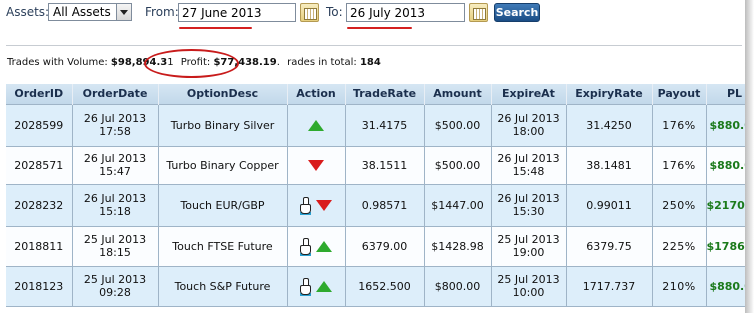  Describe the element at coordinates (679, 286) in the screenshot. I see `payout: 210%` at that location.